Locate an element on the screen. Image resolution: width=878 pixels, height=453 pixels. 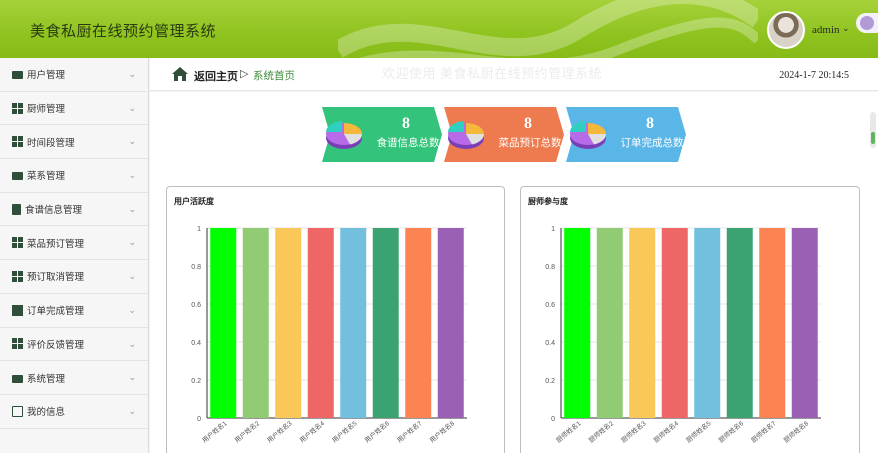
stat-card-recipes: 8 食谱信息总数 is located at coordinates (382, 134).